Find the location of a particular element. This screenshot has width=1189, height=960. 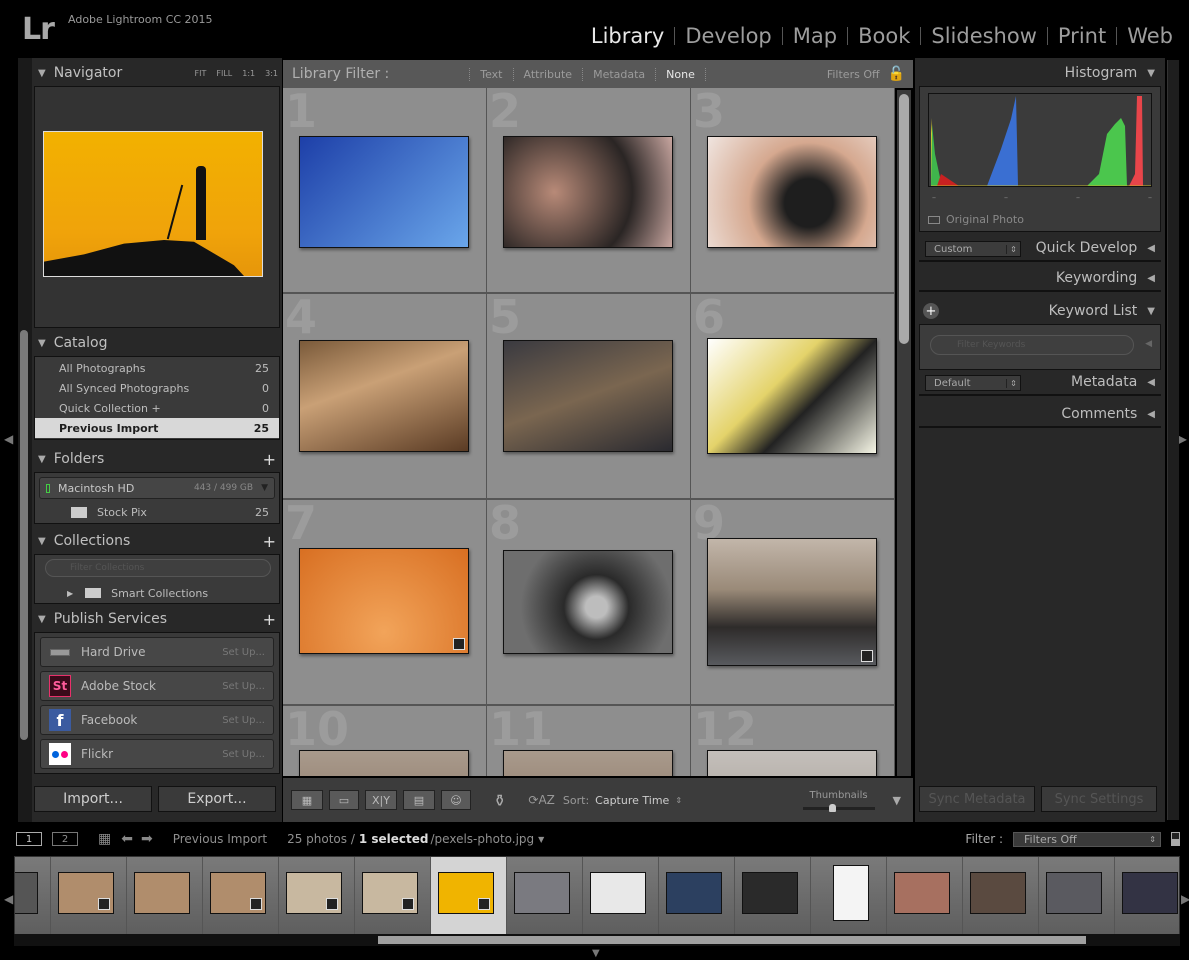

quick-develop-header: Custom ⇕ Quick Develop ◀ is located at coordinates (1040, 249).